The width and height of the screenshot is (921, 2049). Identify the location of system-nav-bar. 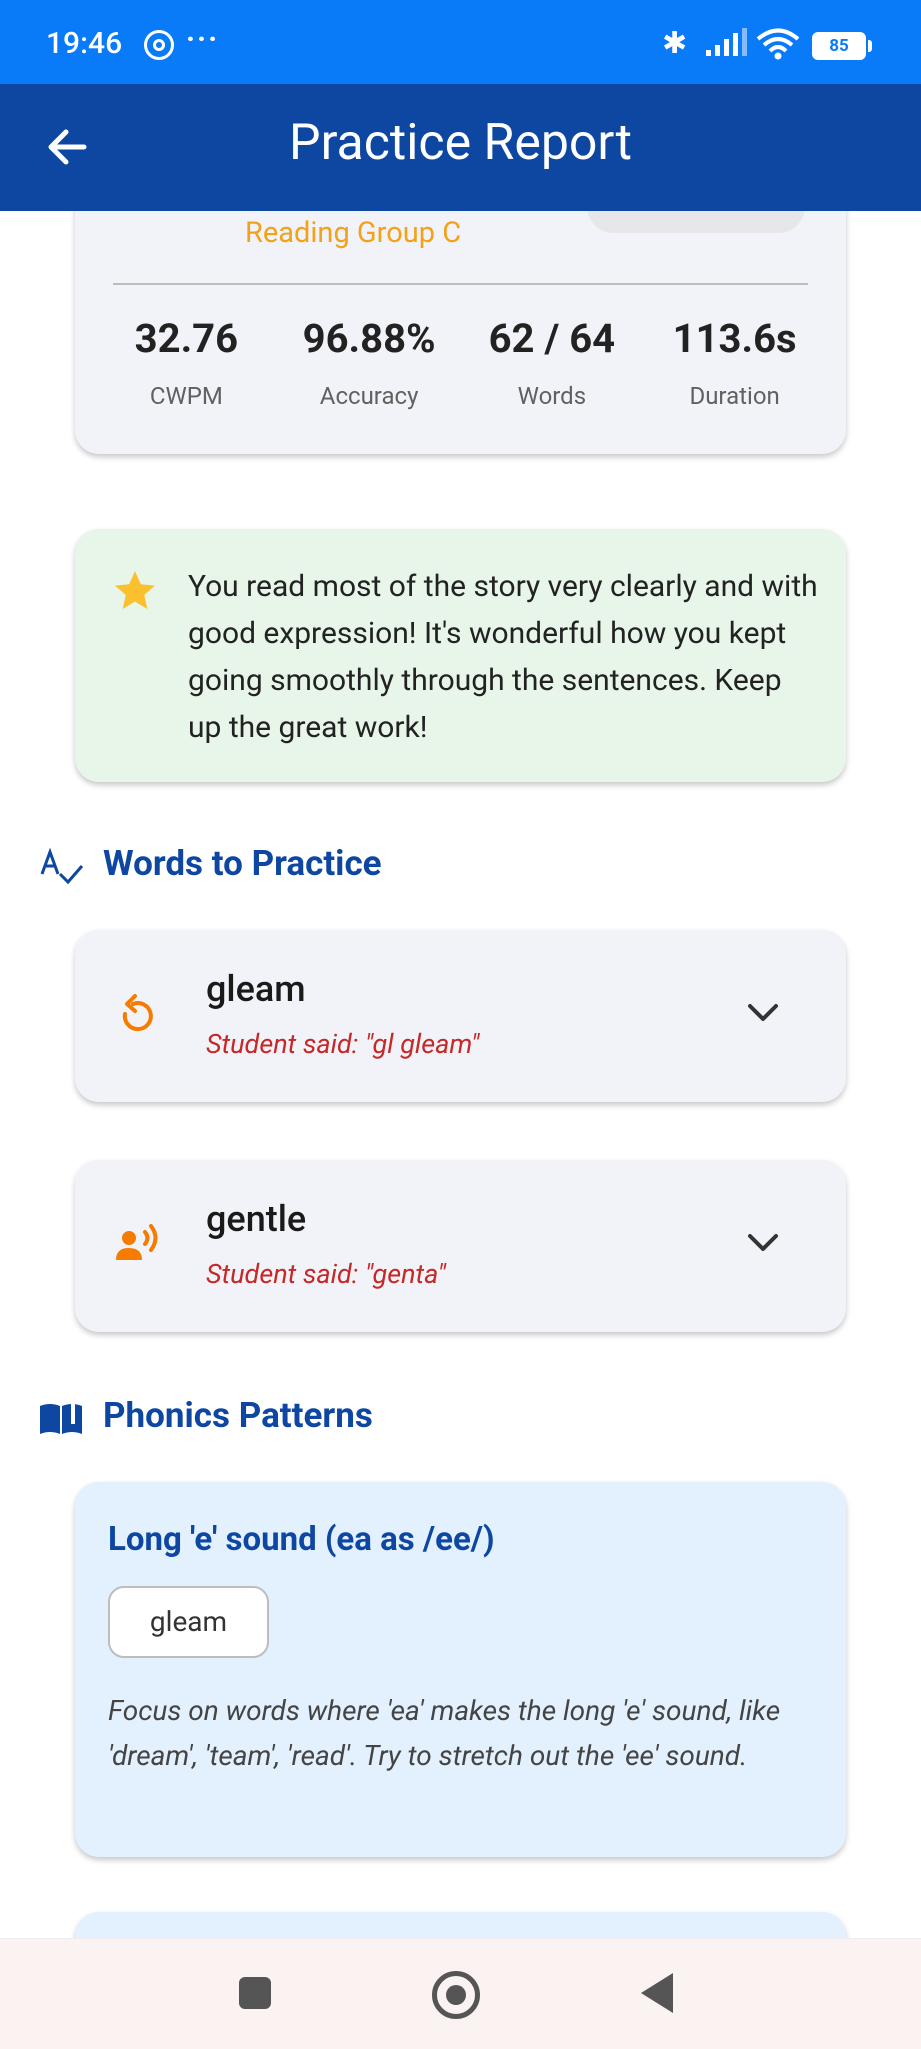
(460, 1993).